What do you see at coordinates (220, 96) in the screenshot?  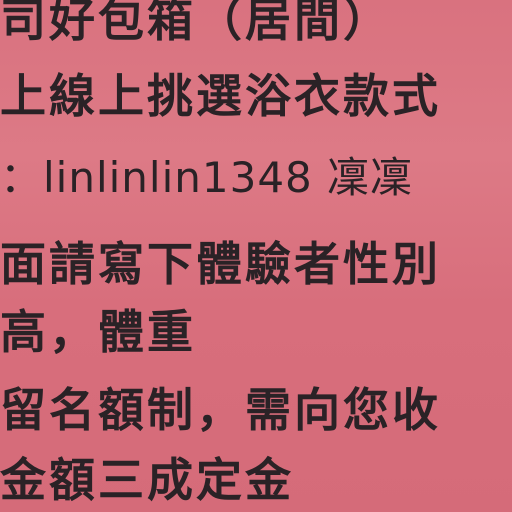 I see `text-line-2: 上線上挑選浴衣款式` at bounding box center [220, 96].